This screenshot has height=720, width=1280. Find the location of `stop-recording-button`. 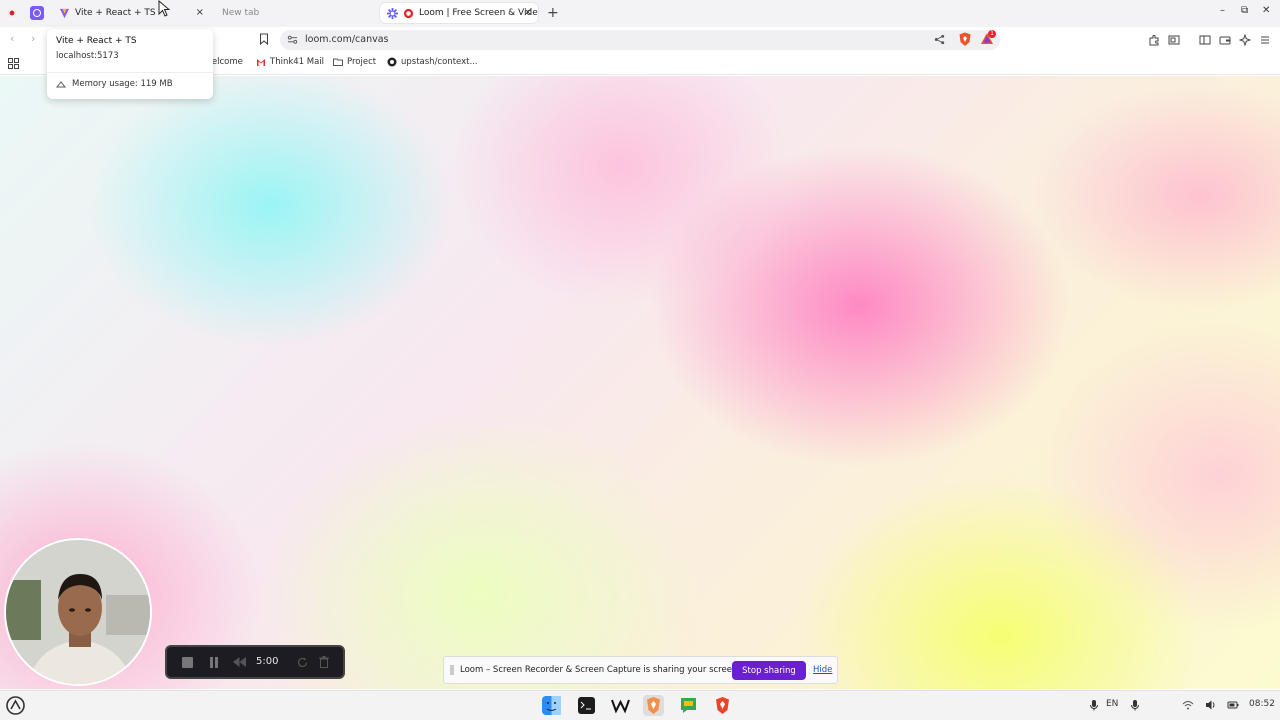

stop-recording-button is located at coordinates (187, 662).